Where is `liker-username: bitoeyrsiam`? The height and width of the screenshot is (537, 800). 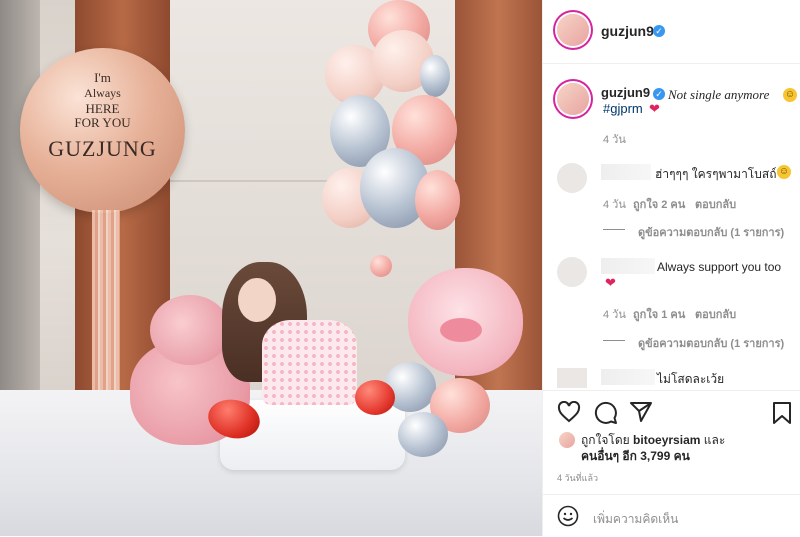 liker-username: bitoeyrsiam is located at coordinates (666, 440).